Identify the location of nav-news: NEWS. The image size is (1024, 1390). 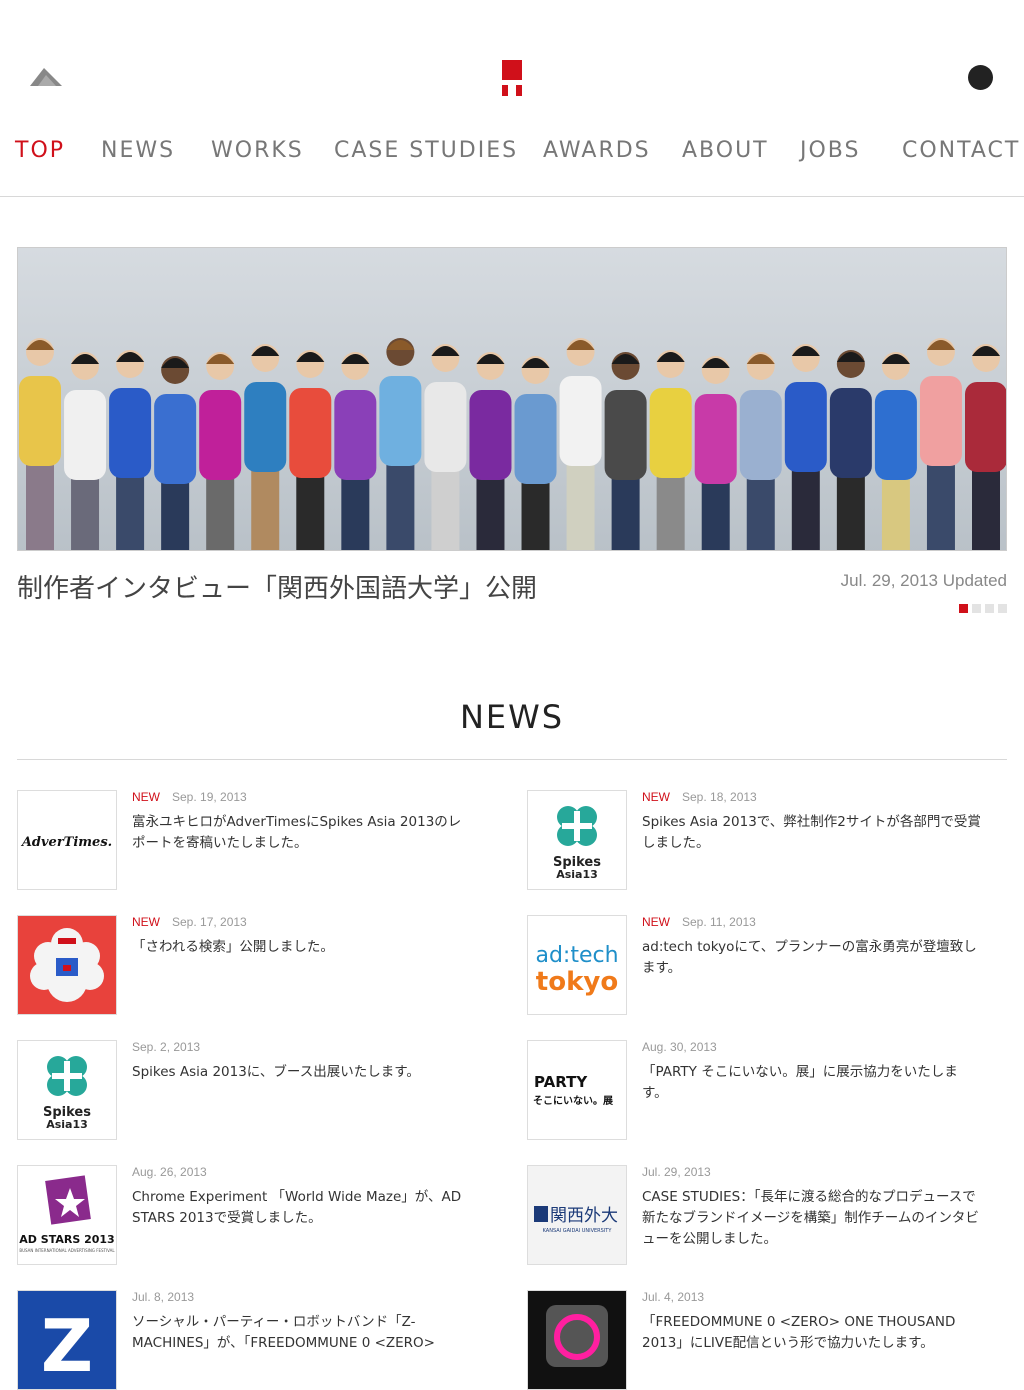
(138, 150).